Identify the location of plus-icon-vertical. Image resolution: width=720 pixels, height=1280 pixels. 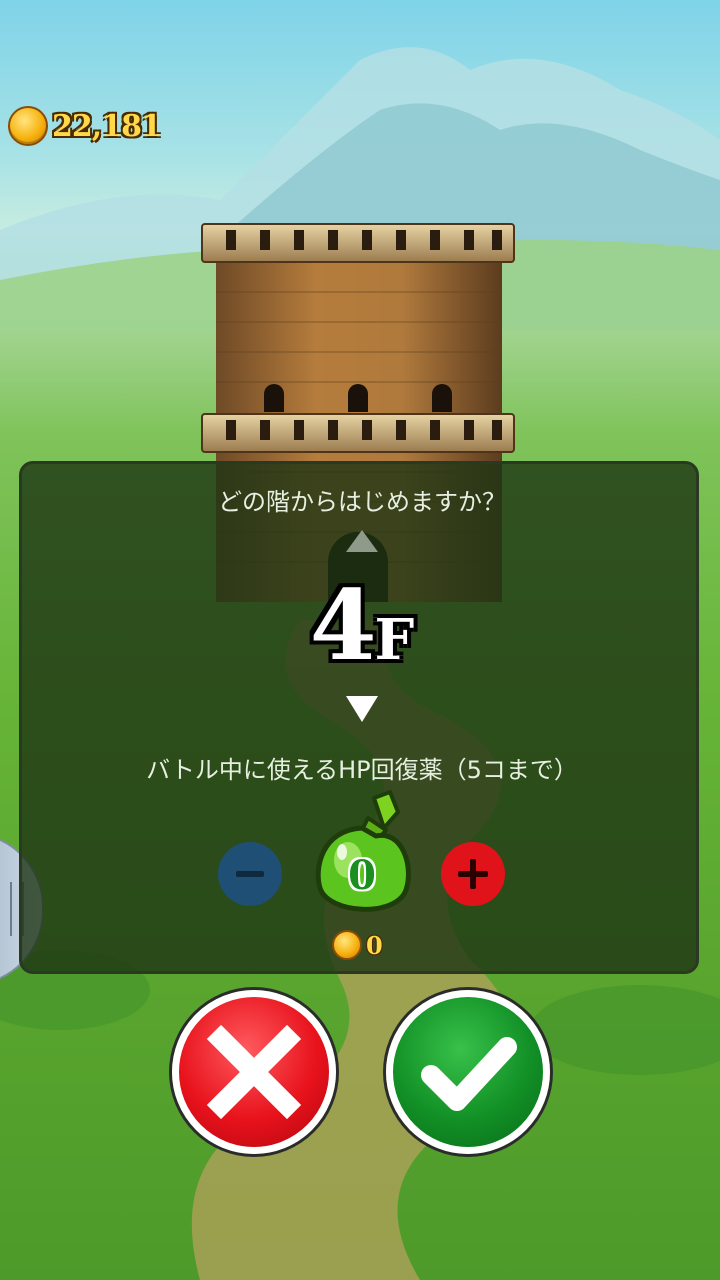
(473, 874).